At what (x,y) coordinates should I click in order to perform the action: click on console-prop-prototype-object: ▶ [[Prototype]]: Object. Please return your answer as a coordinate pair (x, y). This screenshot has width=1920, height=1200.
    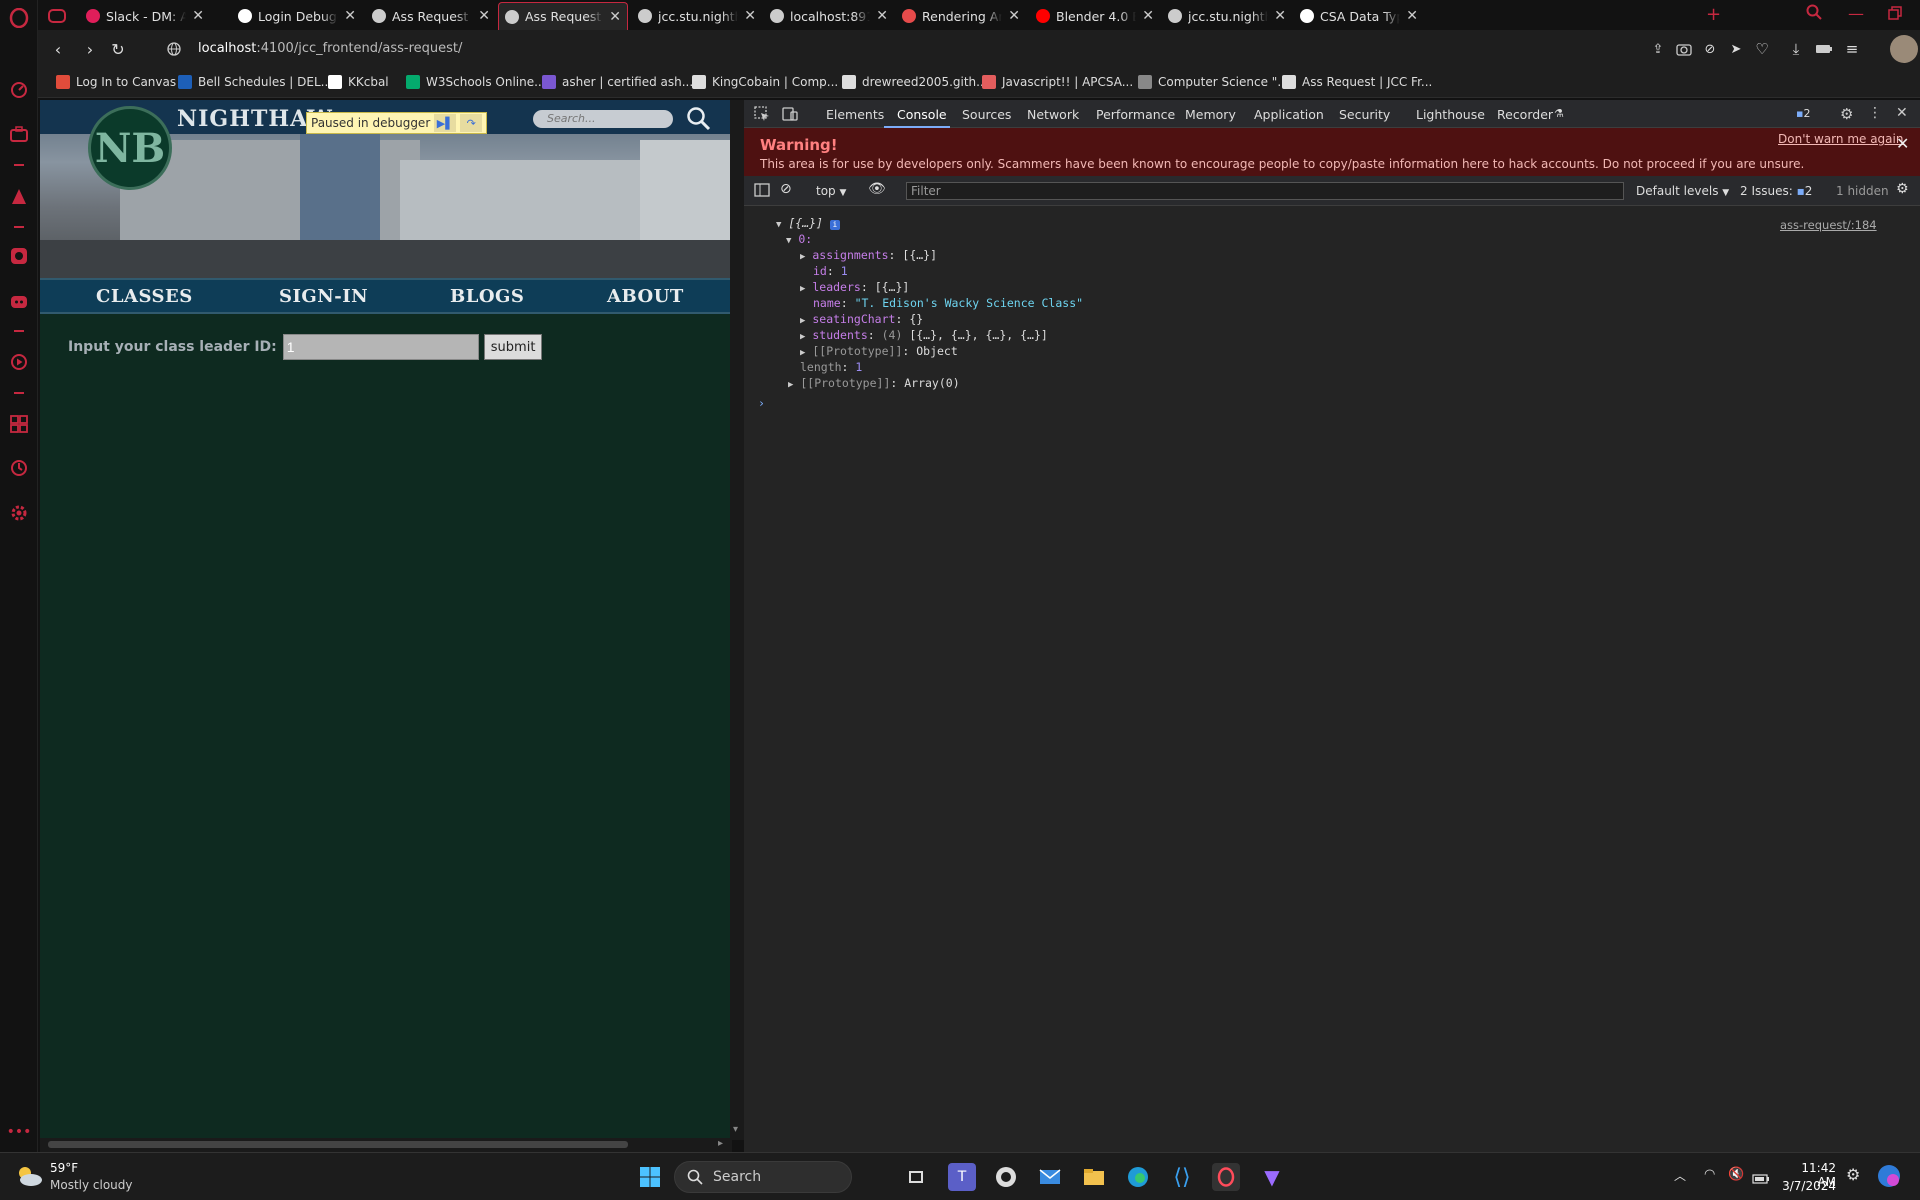
    Looking at the image, I should click on (879, 351).